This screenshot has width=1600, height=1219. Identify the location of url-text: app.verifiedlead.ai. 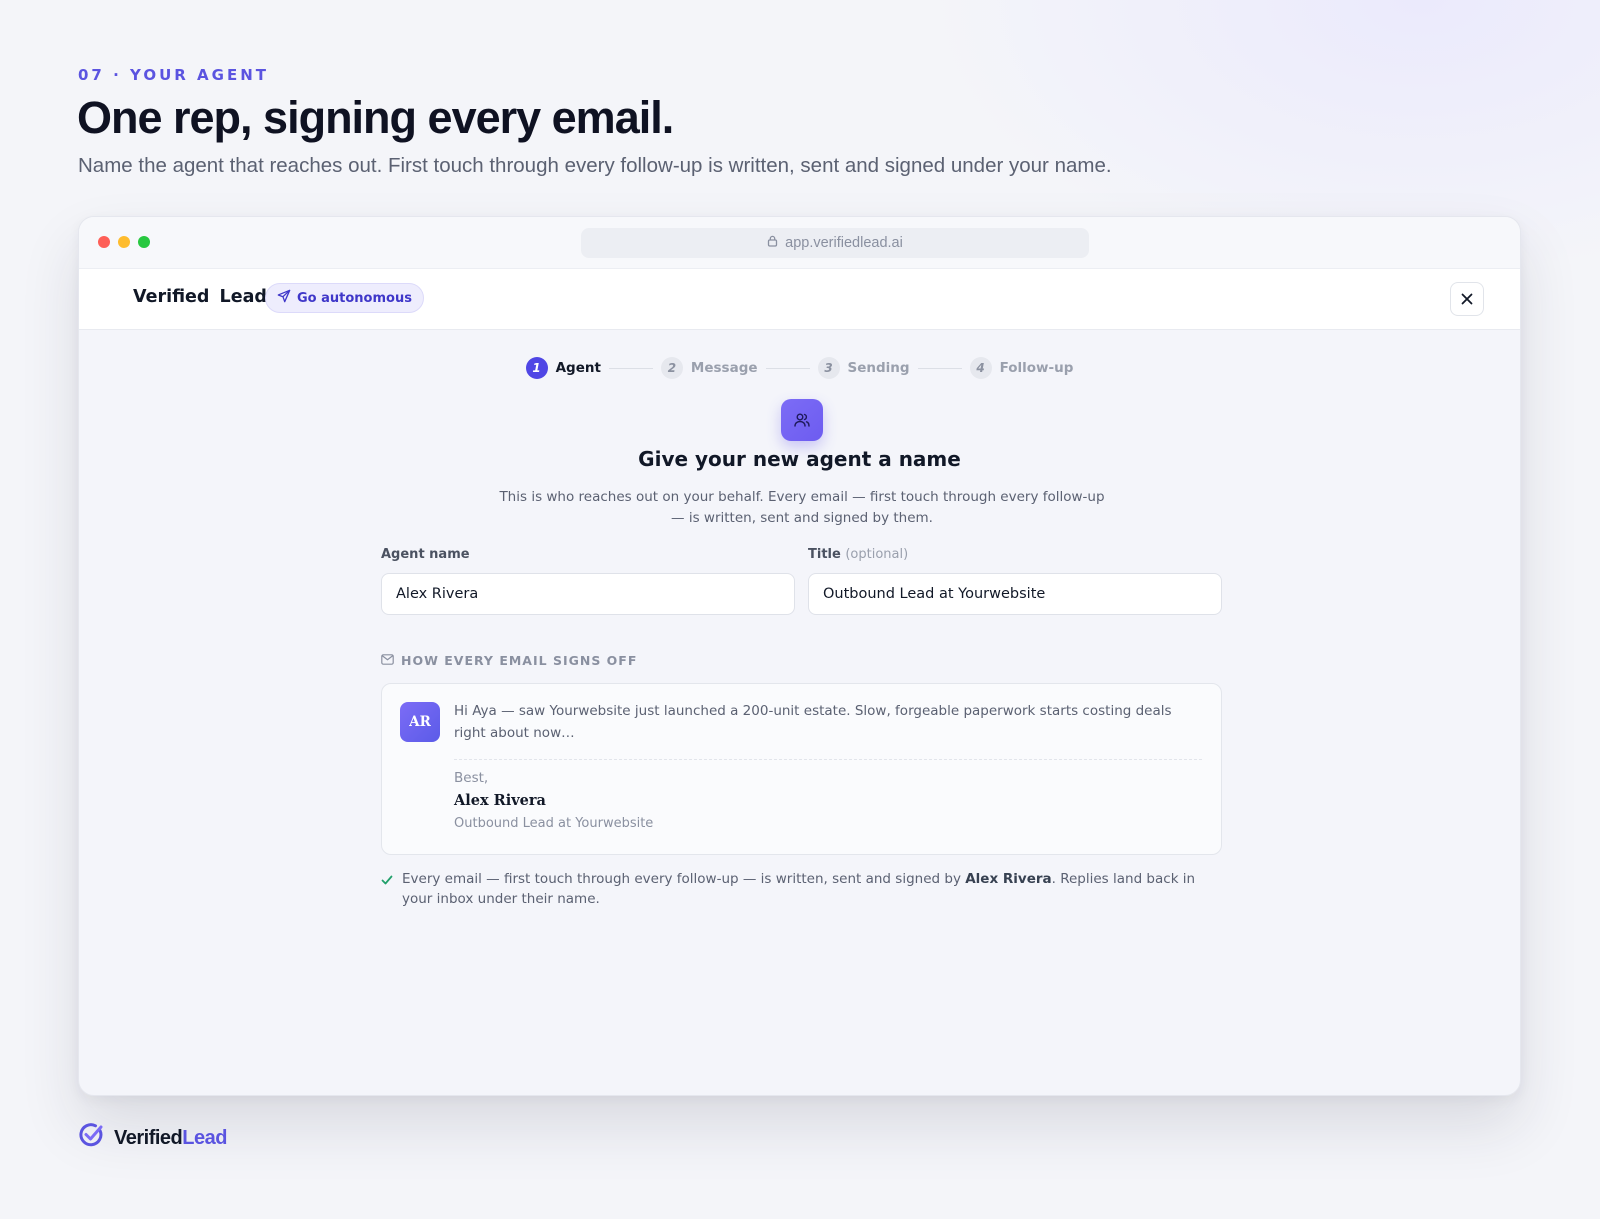
(844, 243).